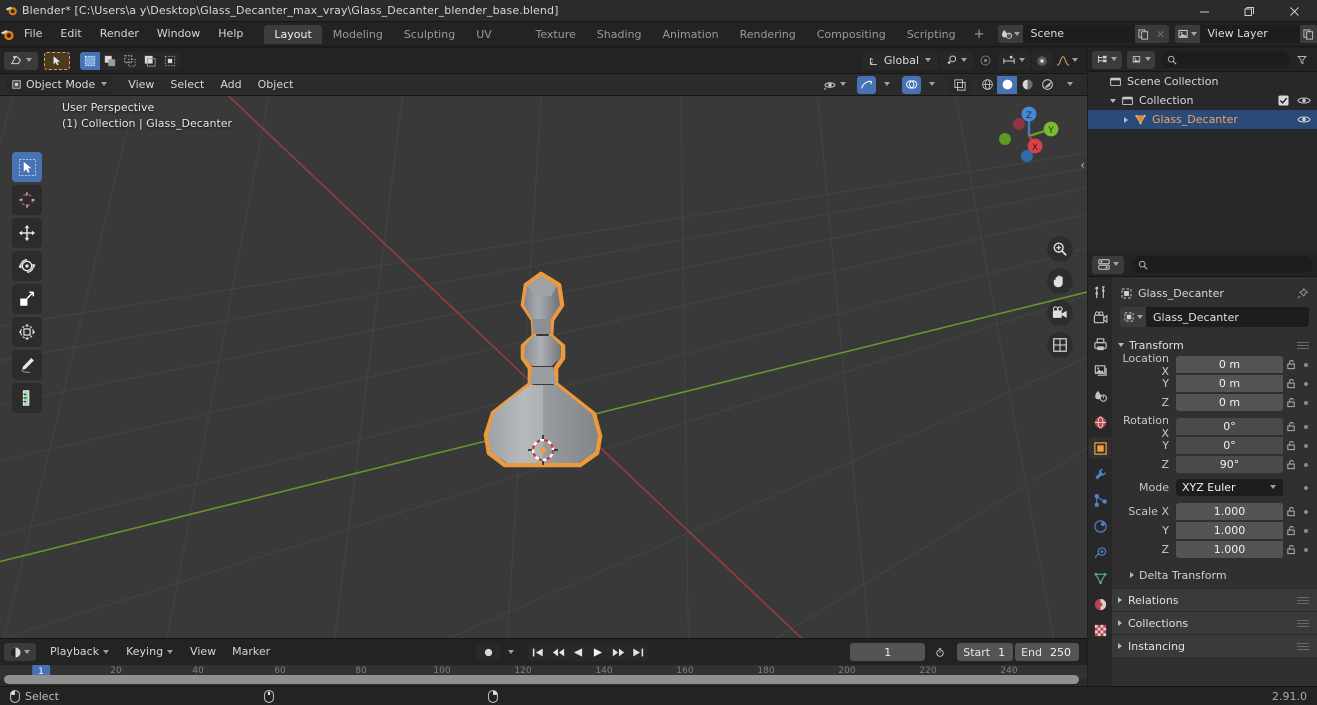  I want to click on properties-tab-view-layer, so click(1100, 370).